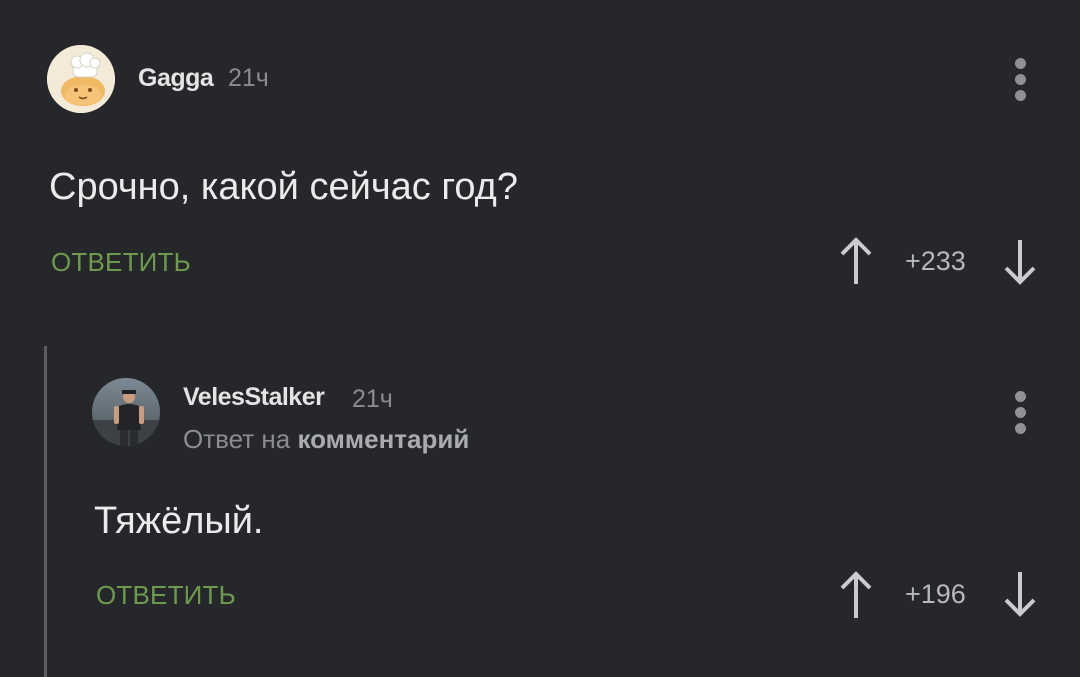  What do you see at coordinates (179, 521) in the screenshot?
I see `comment-text: Тяжёлый.` at bounding box center [179, 521].